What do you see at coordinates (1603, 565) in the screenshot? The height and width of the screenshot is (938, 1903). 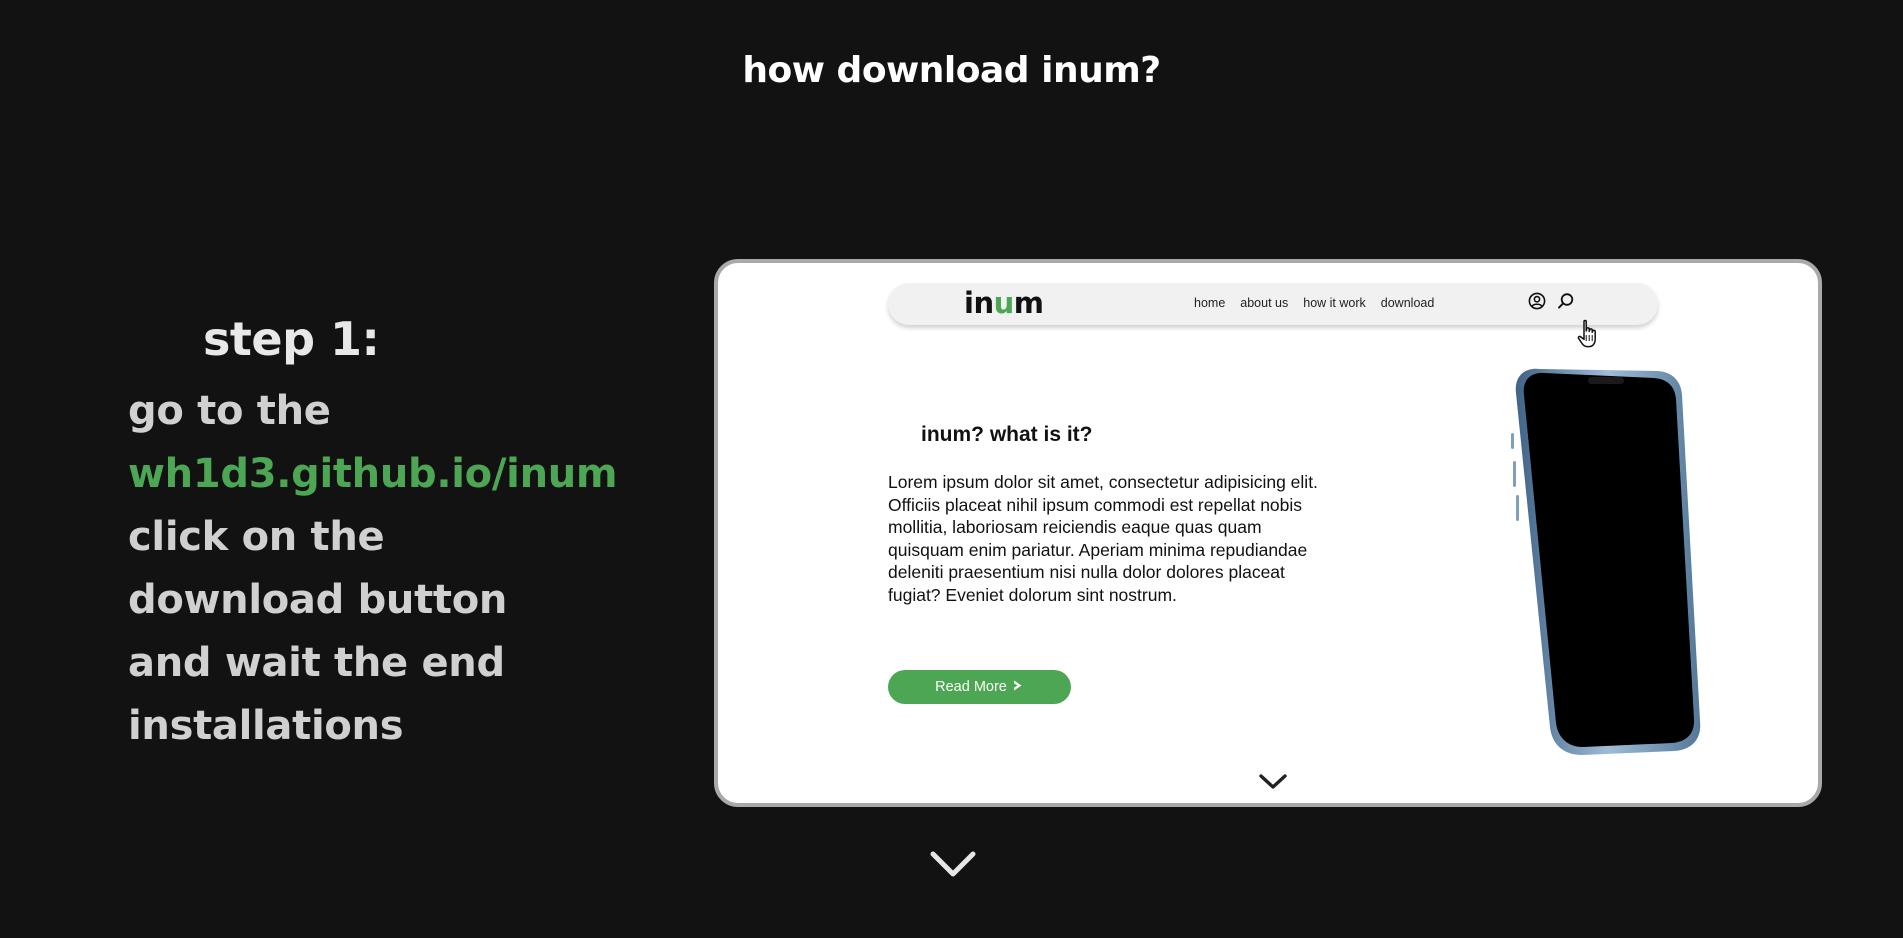 I see `phone-image` at bounding box center [1603, 565].